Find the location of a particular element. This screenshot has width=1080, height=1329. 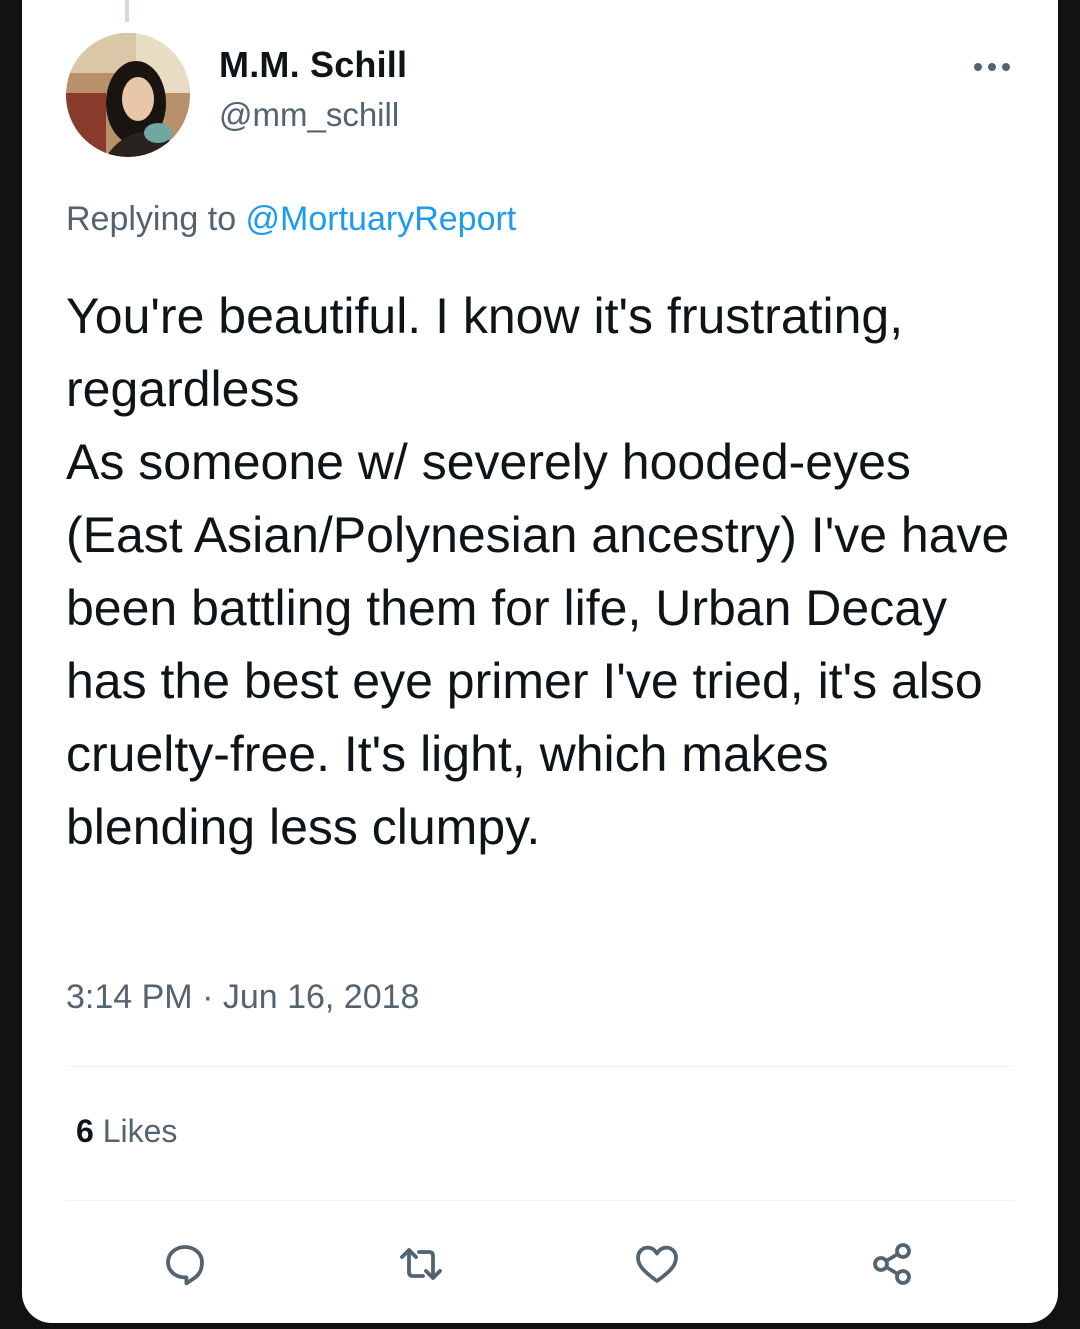

replying-to-label: Replying to is located at coordinates (156, 219).